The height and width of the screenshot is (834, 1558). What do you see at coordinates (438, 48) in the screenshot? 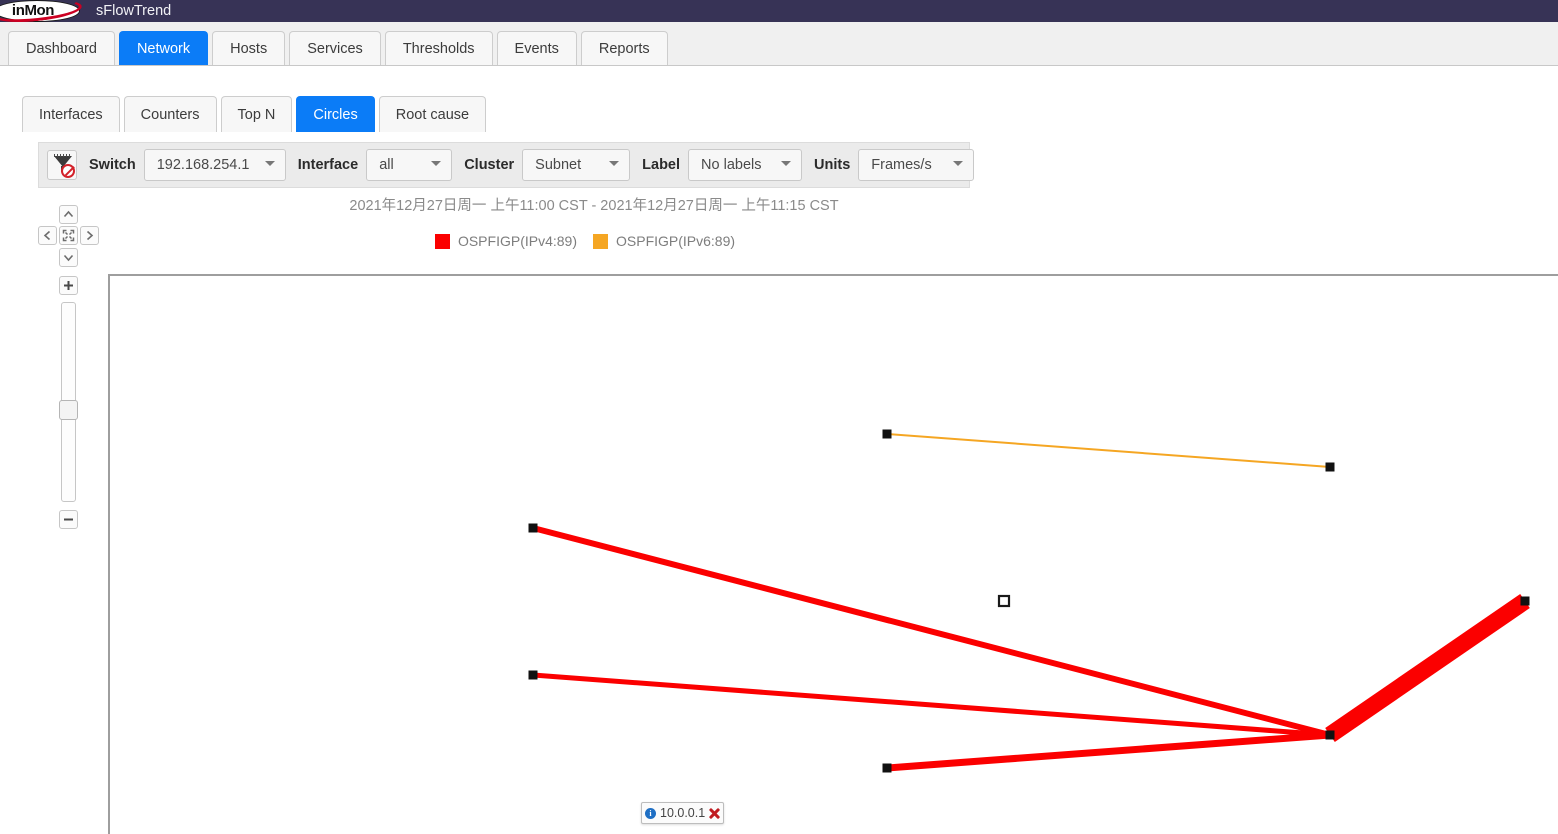
I see `tab-thresholds: Thresholds` at bounding box center [438, 48].